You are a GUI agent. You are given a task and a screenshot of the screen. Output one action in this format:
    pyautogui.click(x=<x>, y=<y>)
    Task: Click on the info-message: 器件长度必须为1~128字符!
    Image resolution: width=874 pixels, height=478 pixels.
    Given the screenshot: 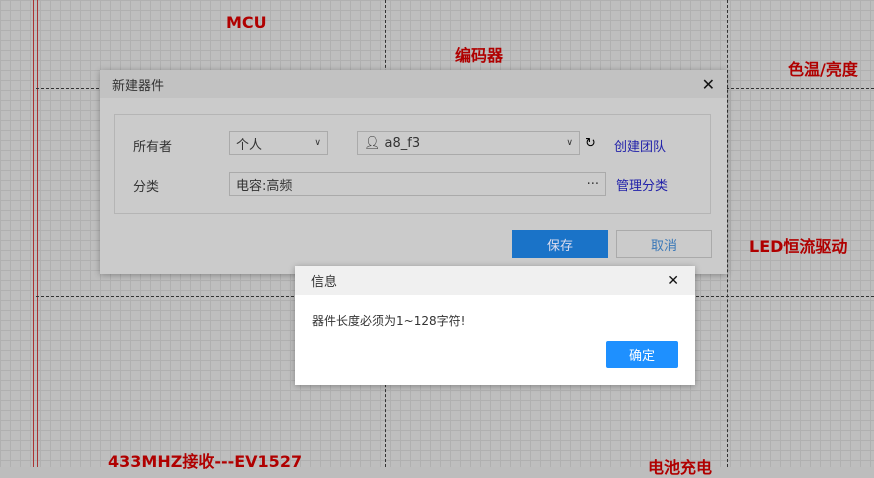 What is the action you would take?
    pyautogui.click(x=389, y=321)
    